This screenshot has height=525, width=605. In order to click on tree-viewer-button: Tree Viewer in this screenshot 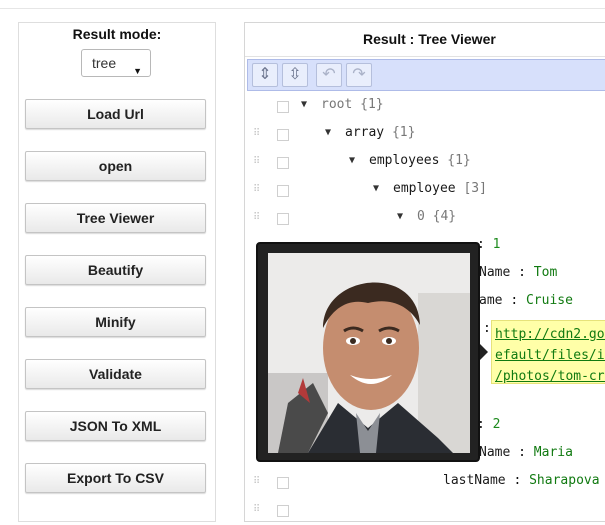, I will do `click(115, 218)`.